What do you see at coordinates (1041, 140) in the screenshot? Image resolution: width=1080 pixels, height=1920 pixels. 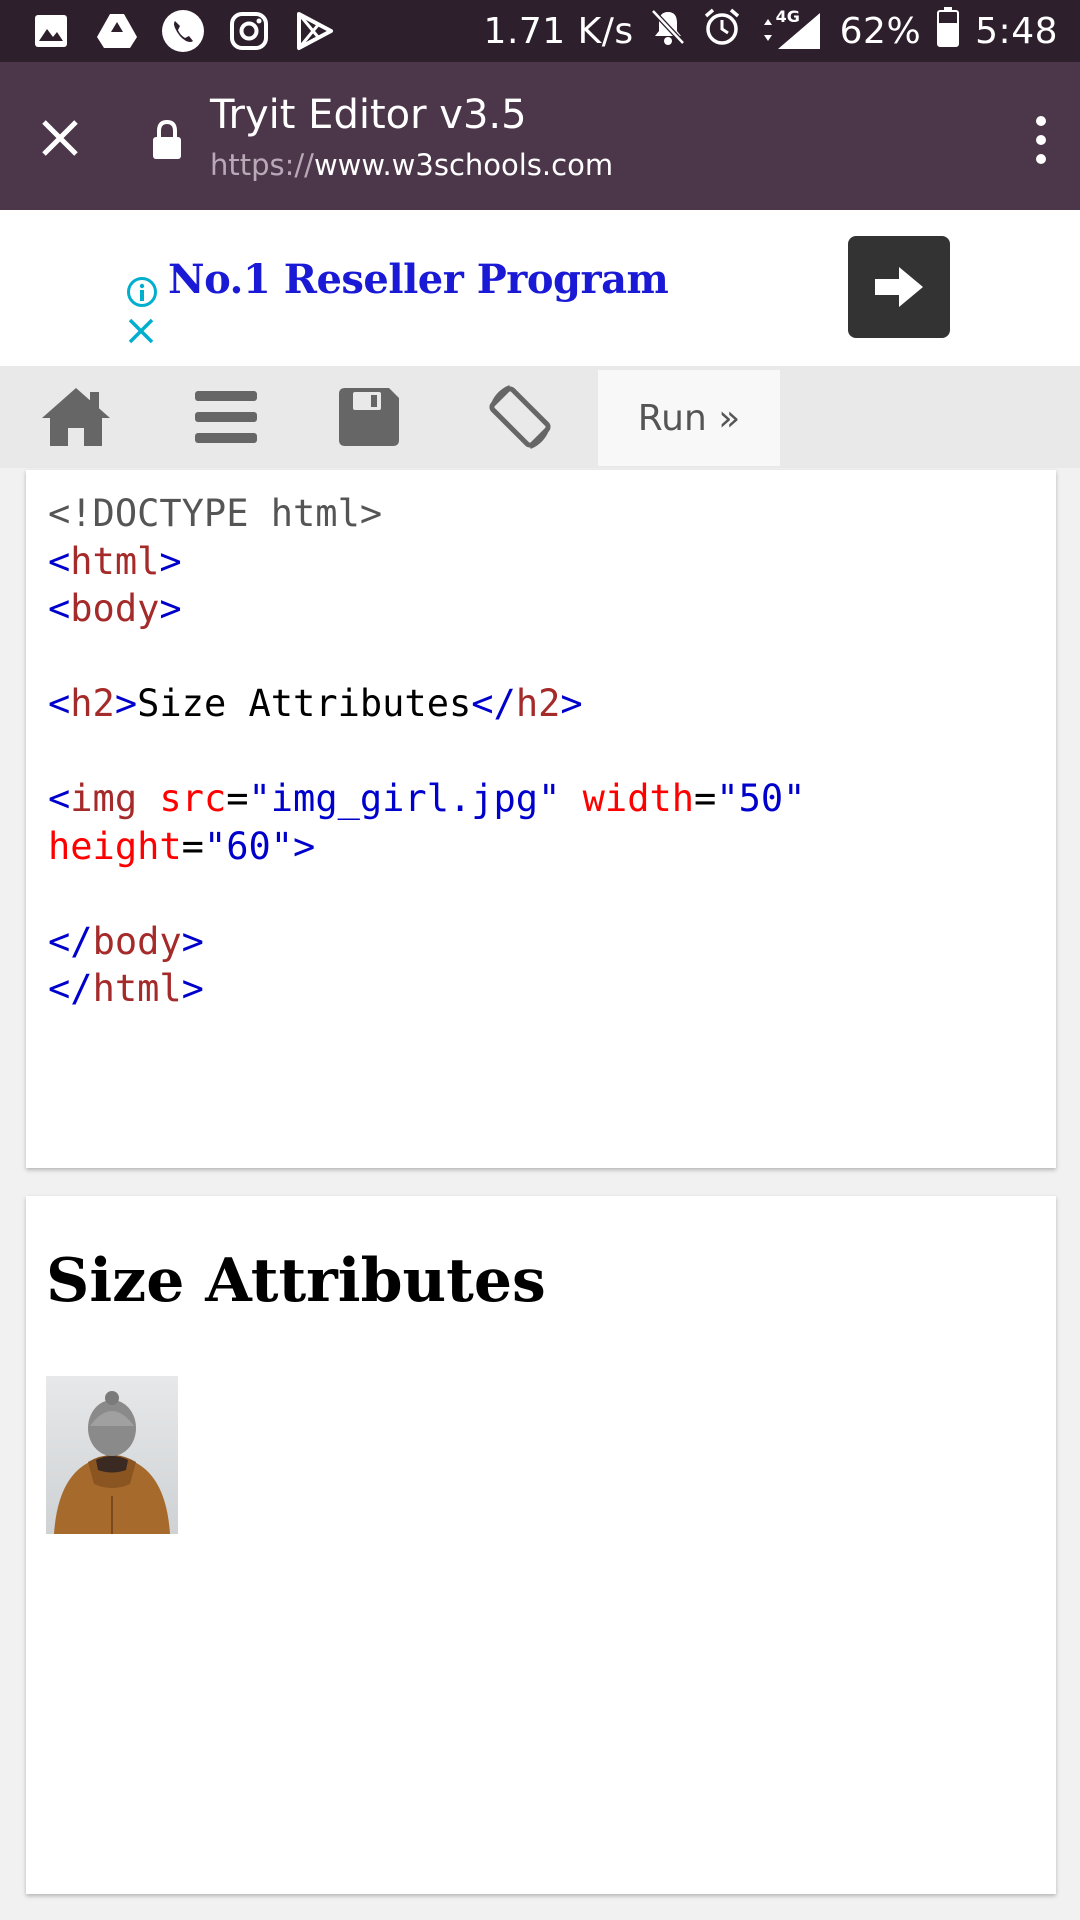 I see `overflow-menu-icon` at bounding box center [1041, 140].